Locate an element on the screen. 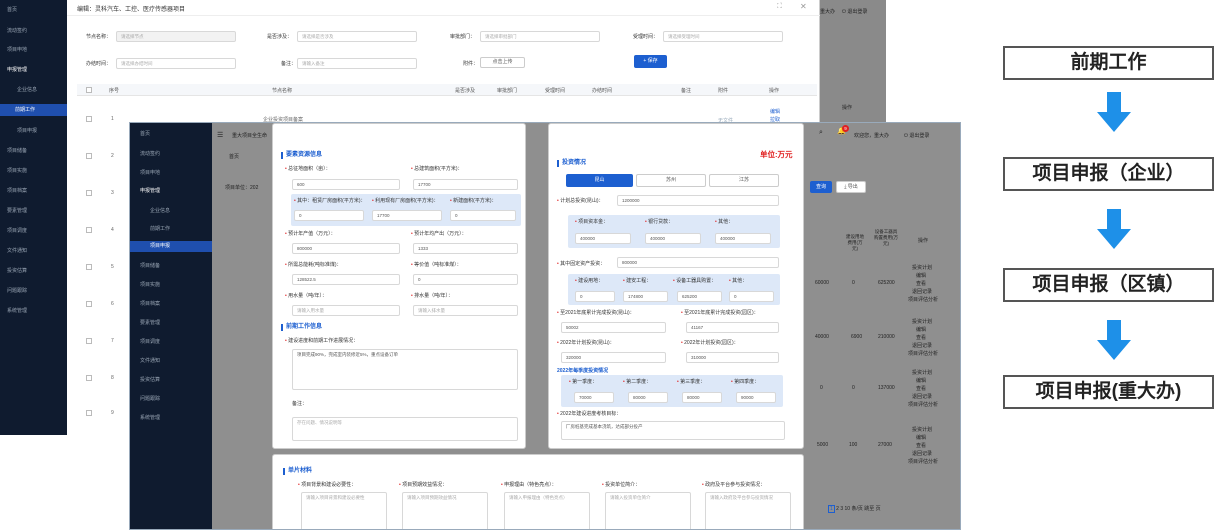 This screenshot has height=530, width=1231. involved-select: 请选择是否涉及 is located at coordinates (357, 36).